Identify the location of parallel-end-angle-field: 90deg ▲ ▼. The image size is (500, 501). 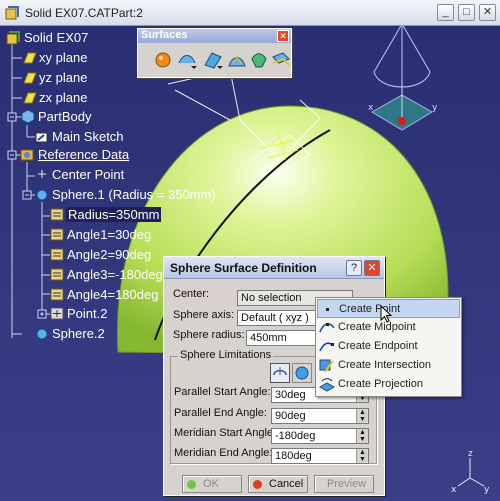
(320, 416).